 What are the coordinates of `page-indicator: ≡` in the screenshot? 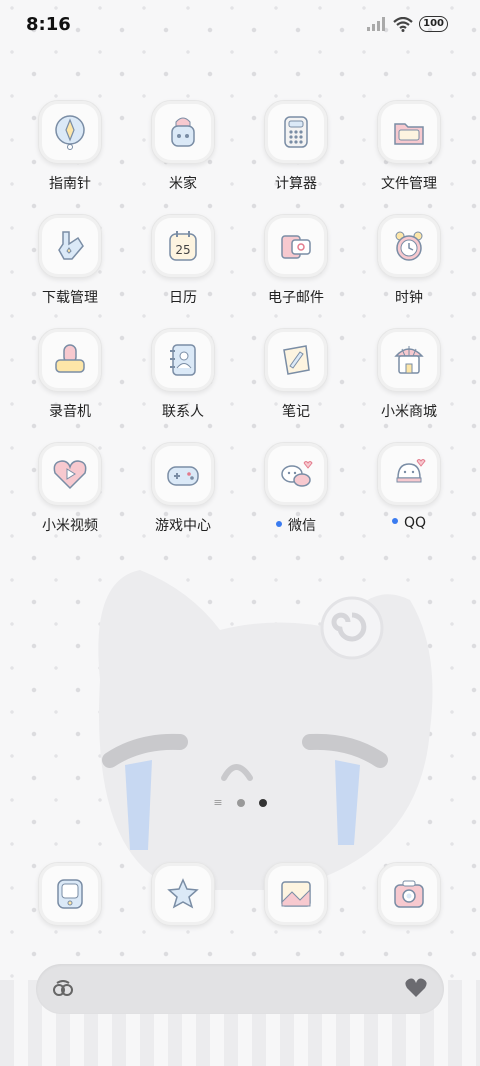 It's located at (240, 802).